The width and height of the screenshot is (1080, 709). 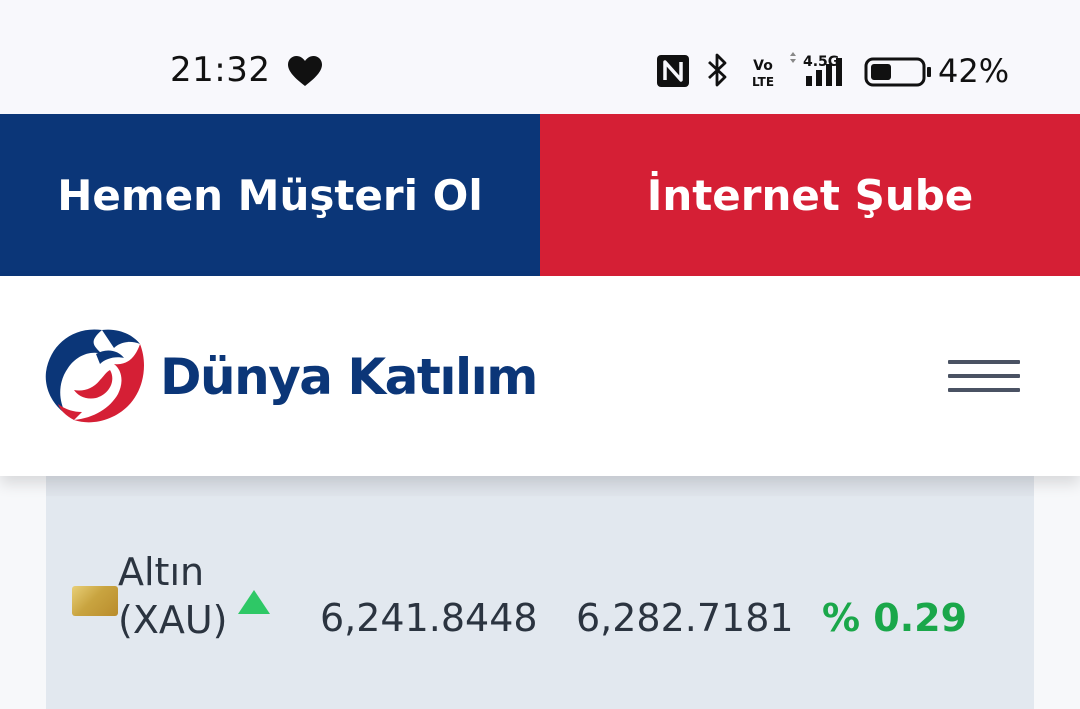 What do you see at coordinates (305, 71) in the screenshot?
I see `heart-icon` at bounding box center [305, 71].